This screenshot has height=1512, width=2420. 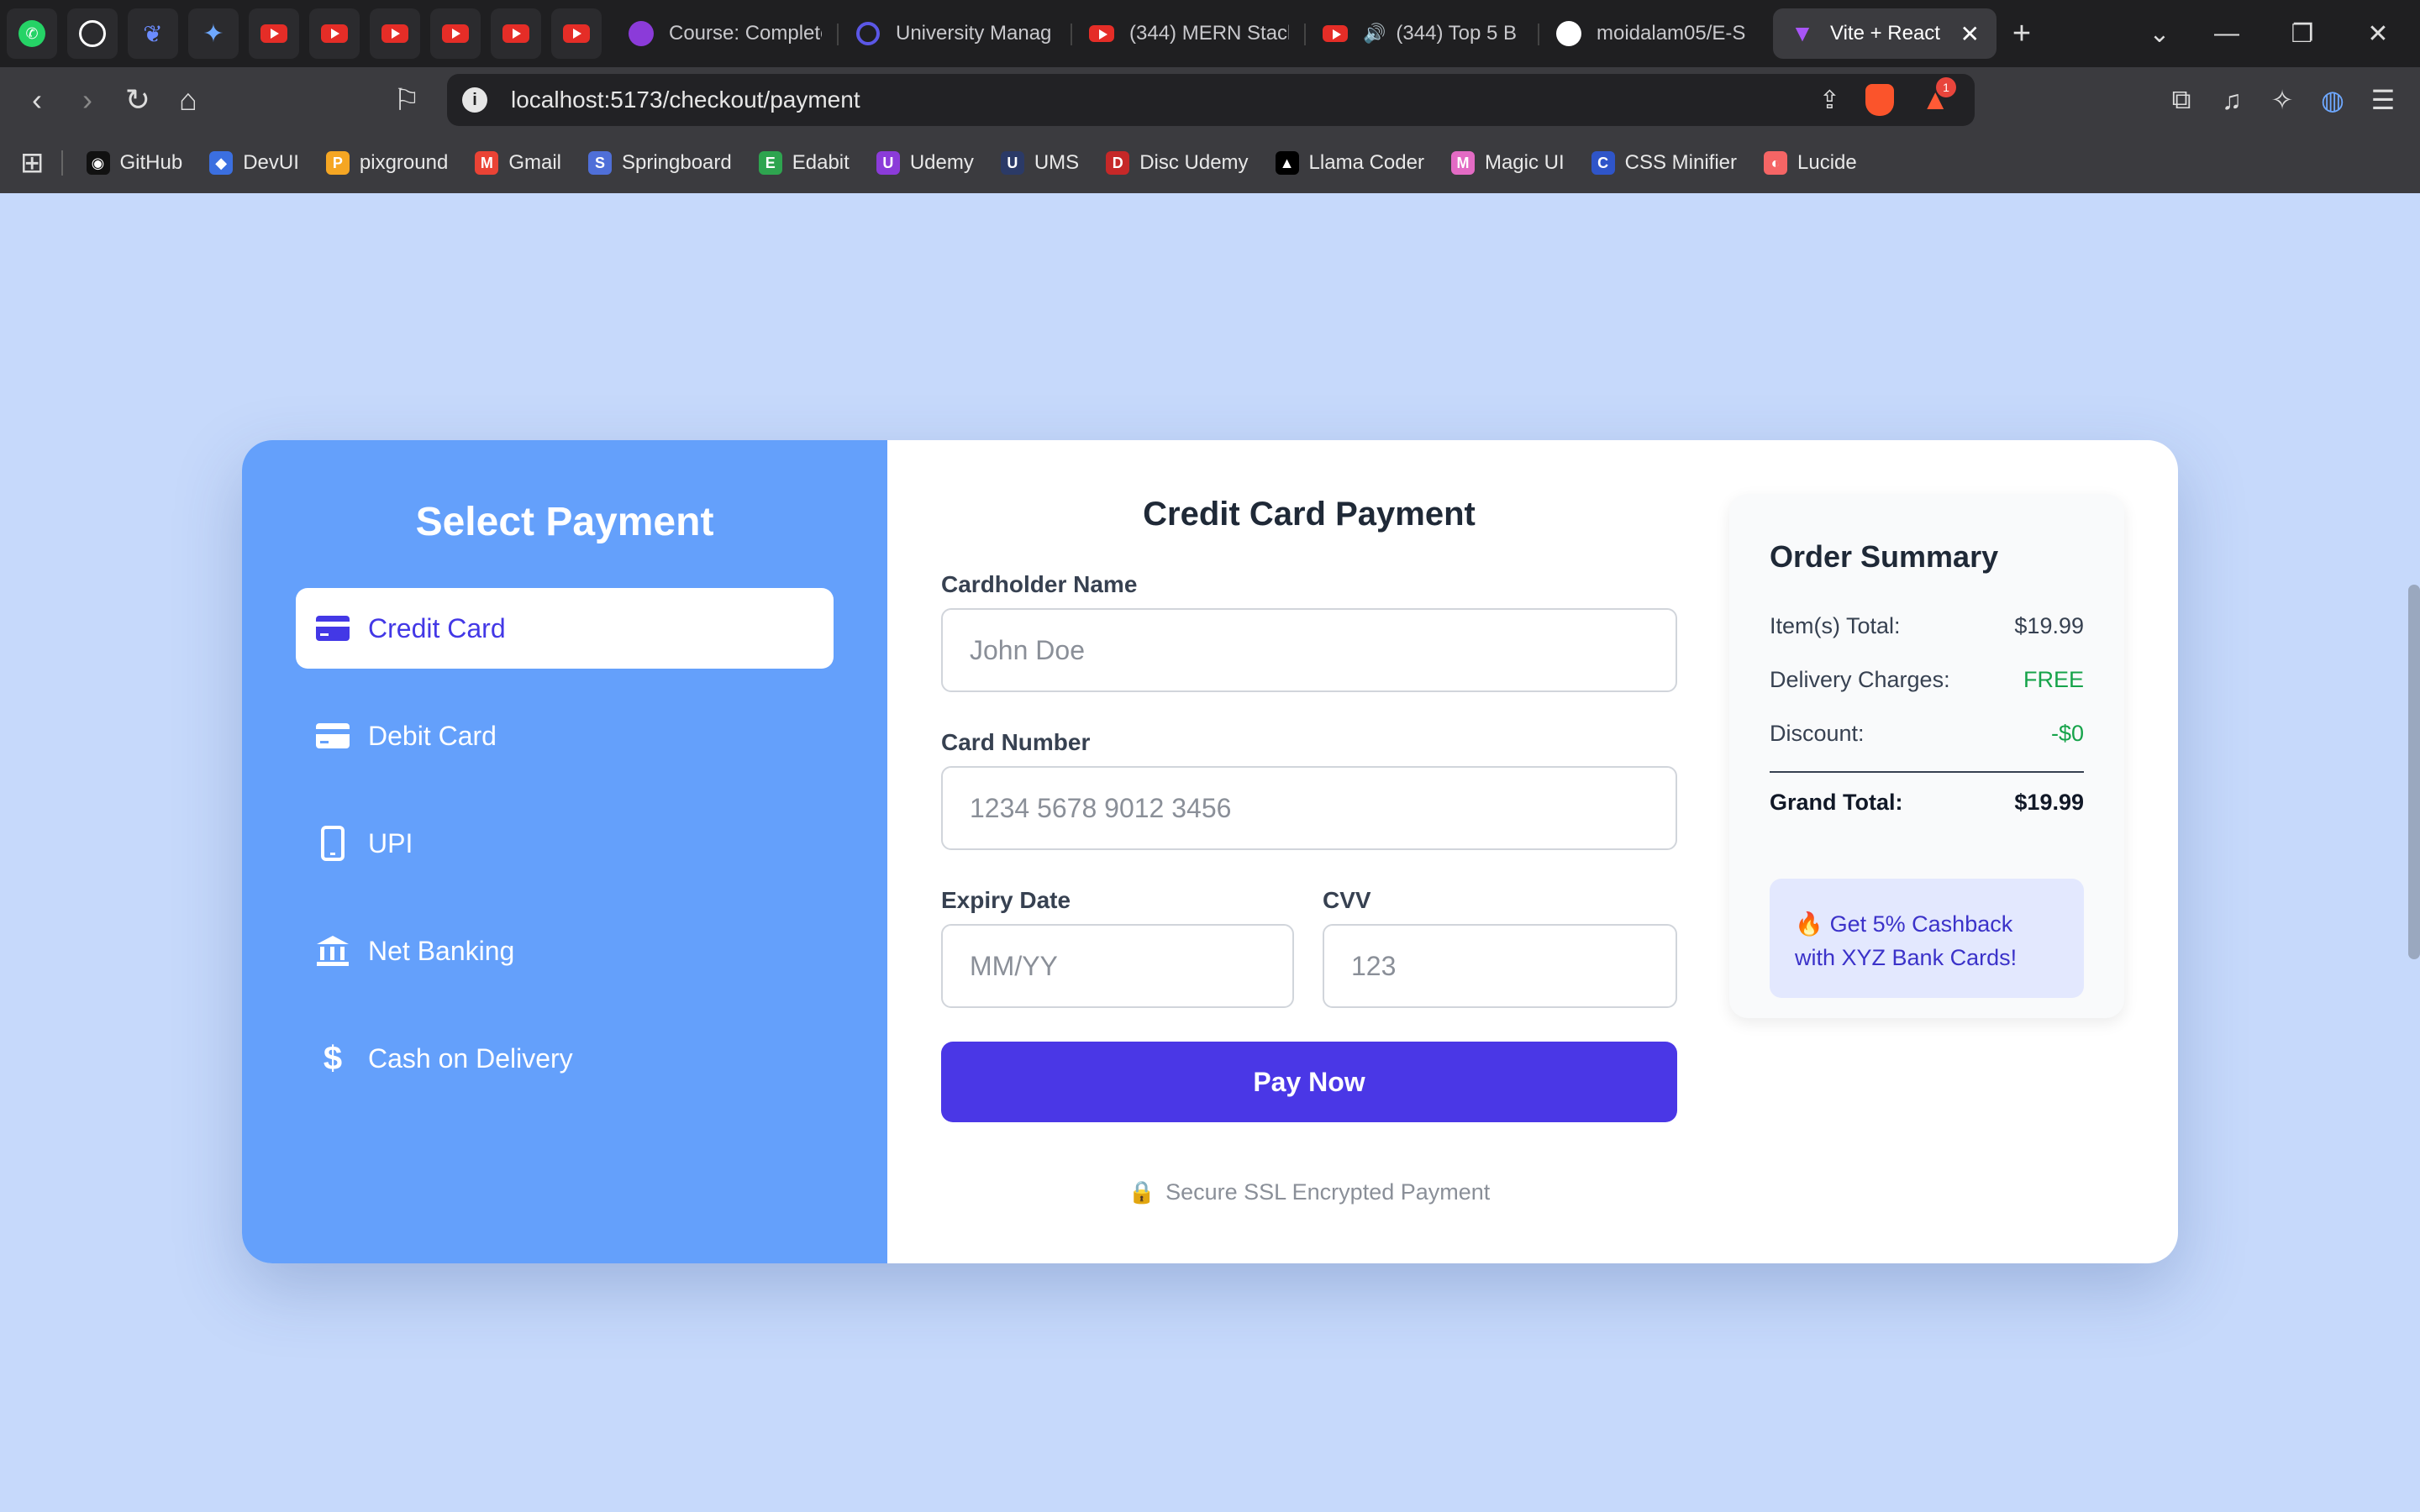 What do you see at coordinates (821, 162) in the screenshot?
I see `bookmark-label: Edabit` at bounding box center [821, 162].